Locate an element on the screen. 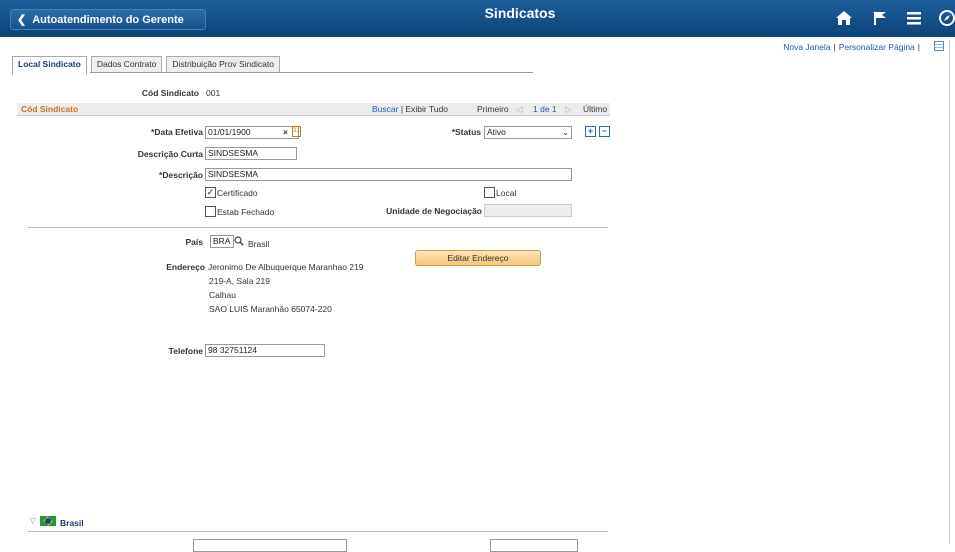 The image size is (955, 552). bargaining-unit-label: Unidade de Negociação is located at coordinates (434, 211).